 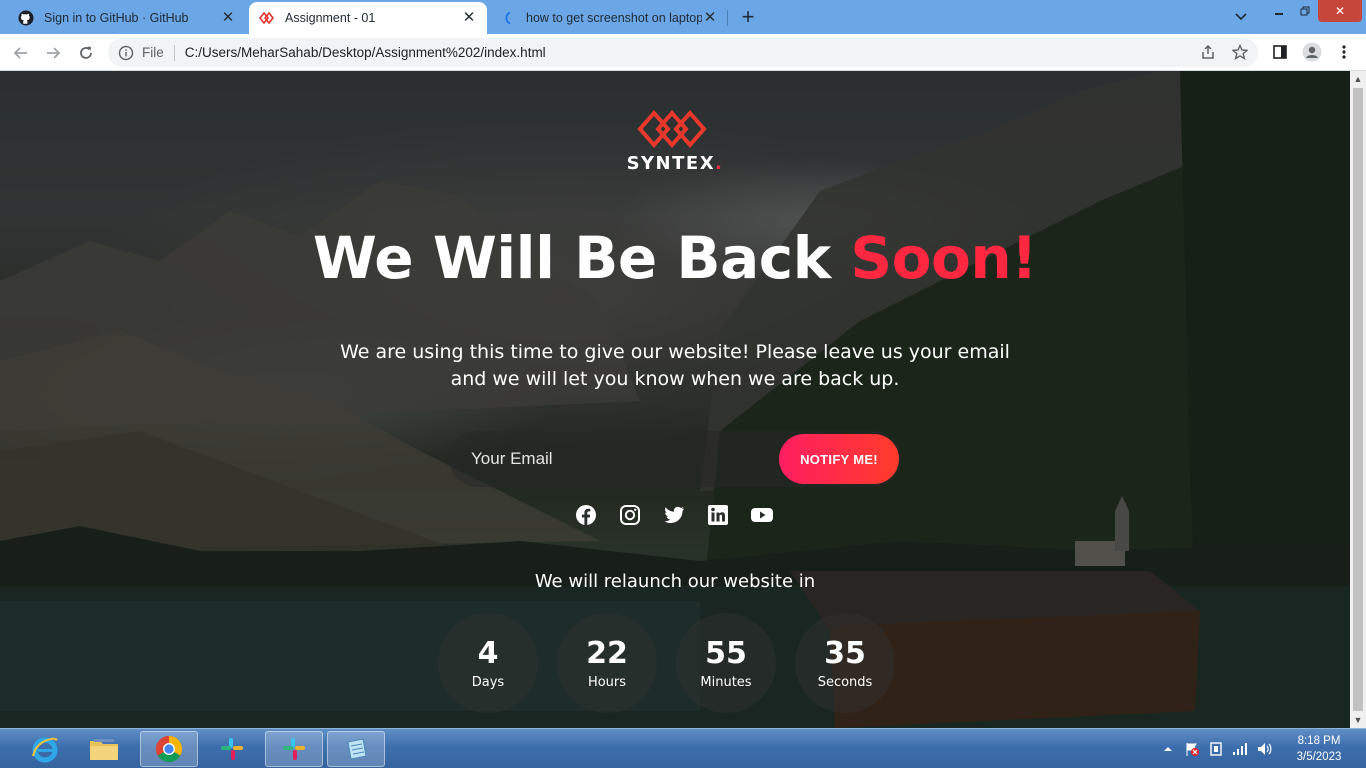 What do you see at coordinates (1305, 11) in the screenshot?
I see `restore-button` at bounding box center [1305, 11].